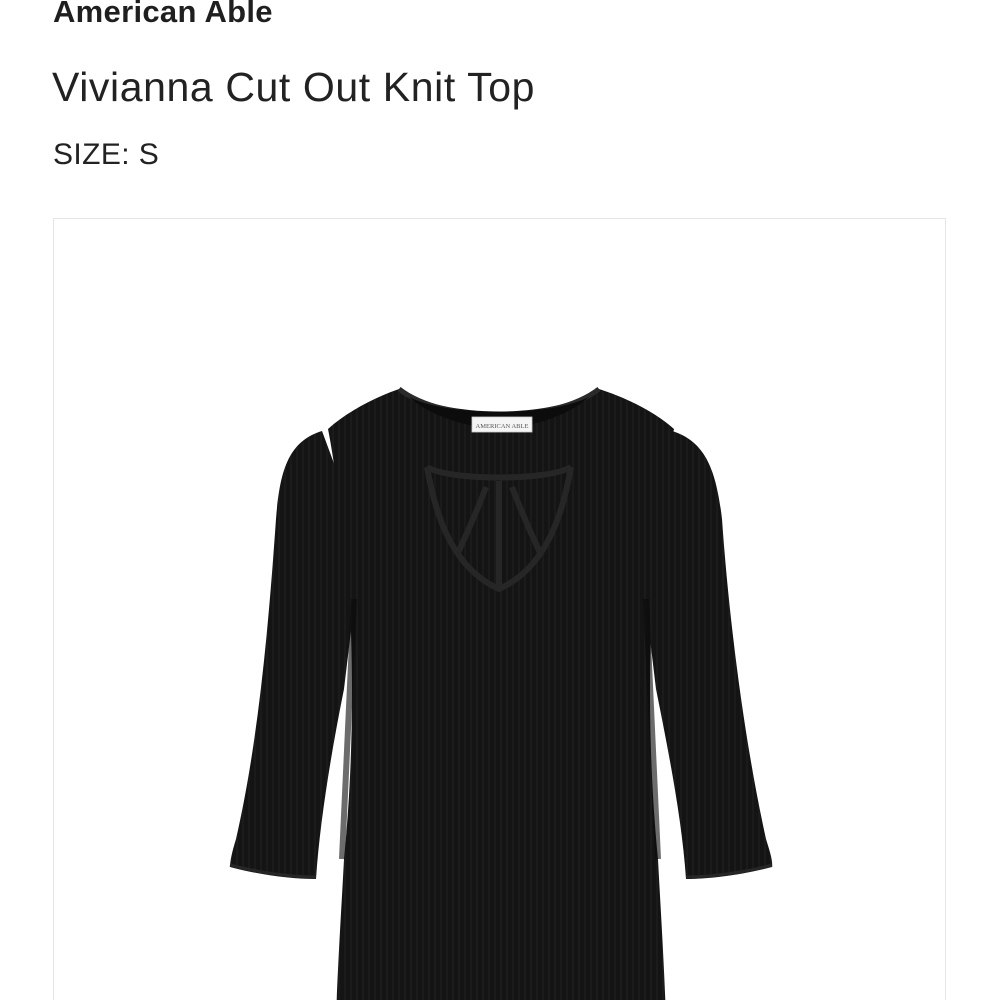  Describe the element at coordinates (92, 154) in the screenshot. I see `size-label: SIZE:` at that location.